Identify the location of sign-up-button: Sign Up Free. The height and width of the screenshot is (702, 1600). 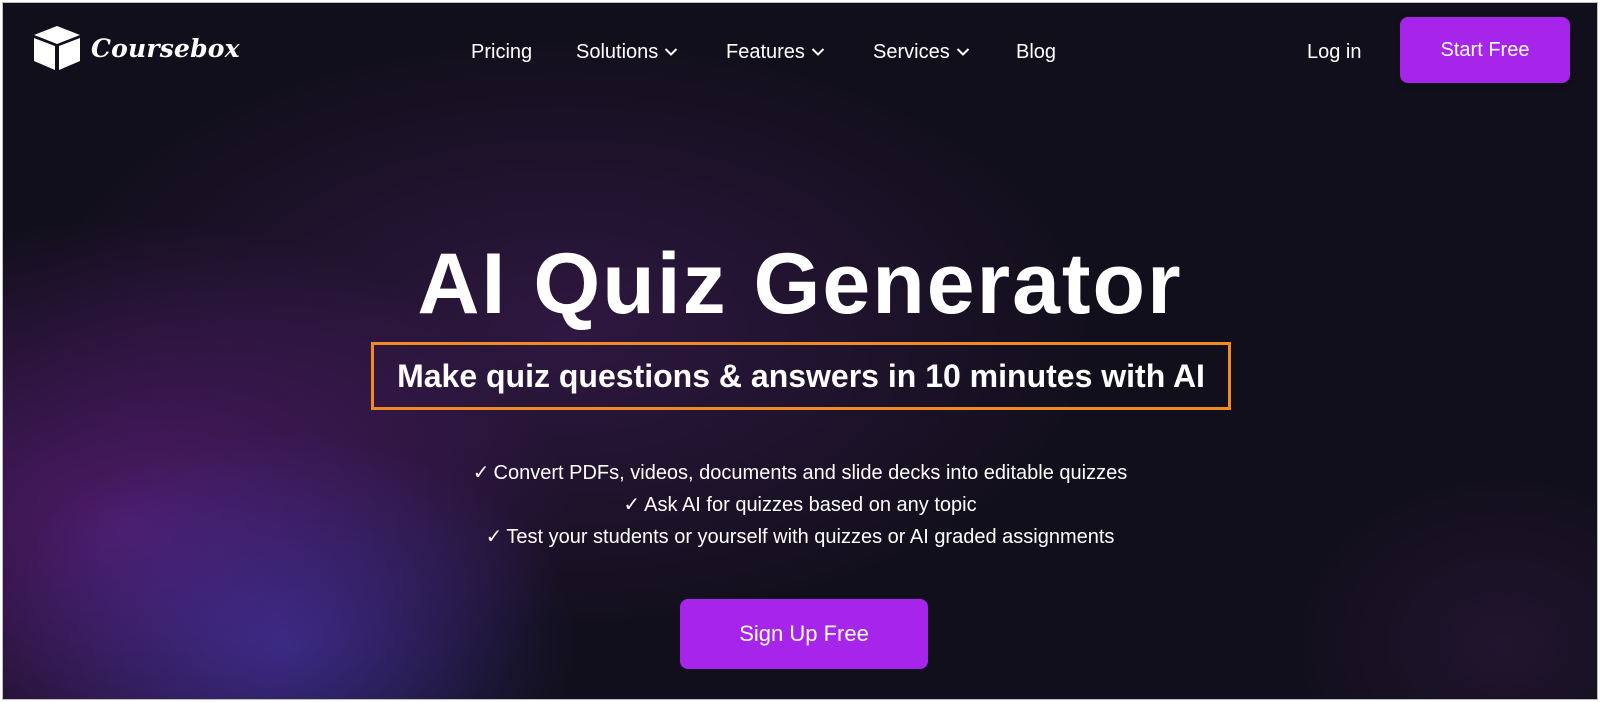
(804, 634).